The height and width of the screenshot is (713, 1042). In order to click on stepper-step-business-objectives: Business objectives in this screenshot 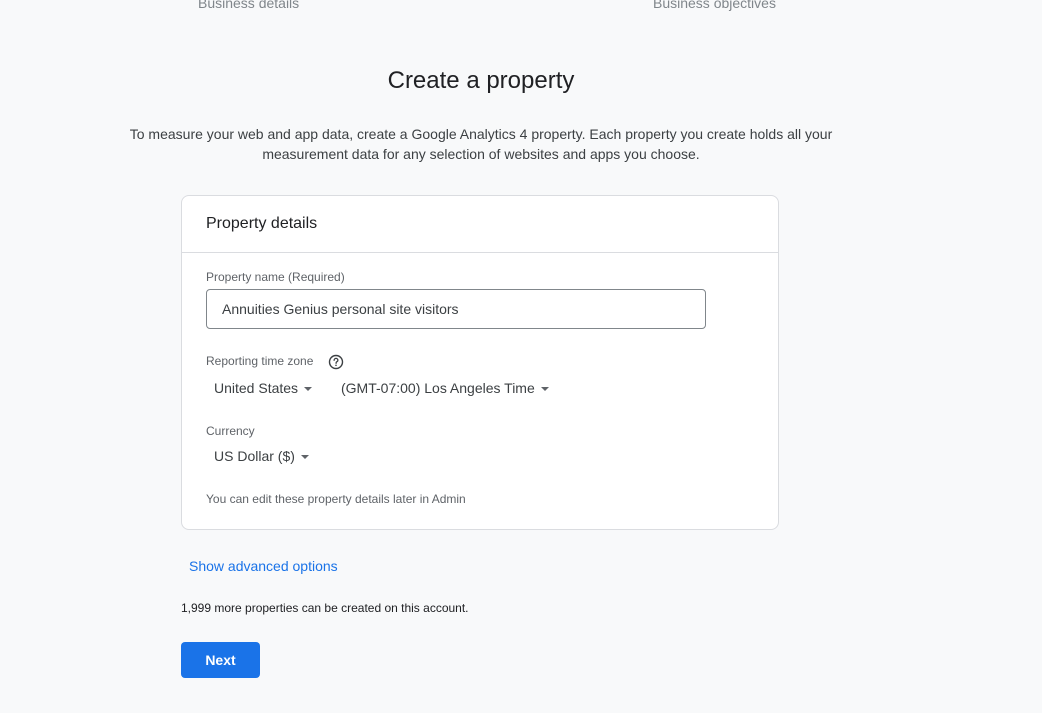, I will do `click(714, 5)`.